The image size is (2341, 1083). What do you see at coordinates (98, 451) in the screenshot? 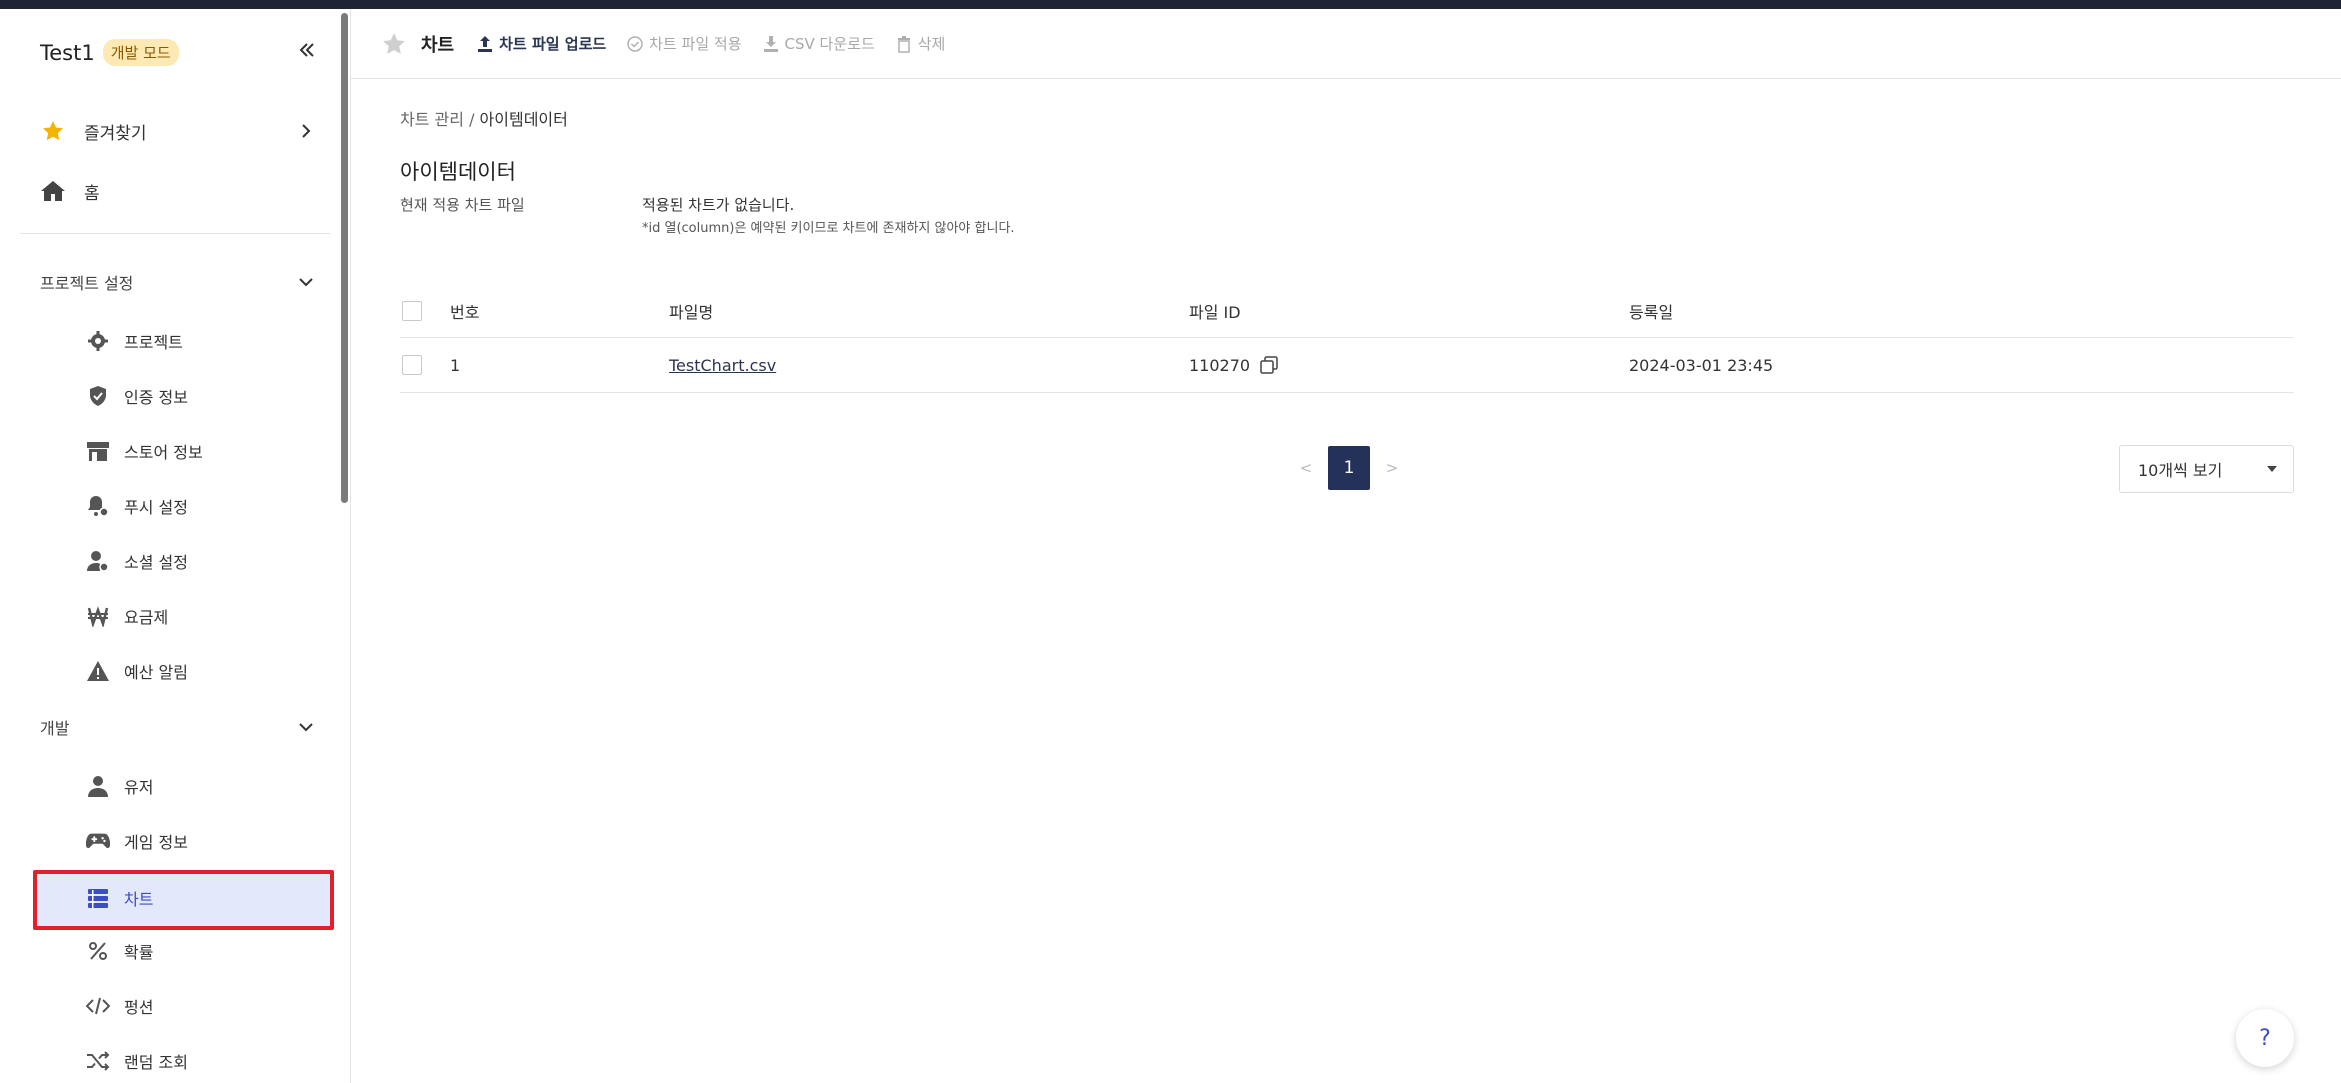
I see `store-icon` at bounding box center [98, 451].